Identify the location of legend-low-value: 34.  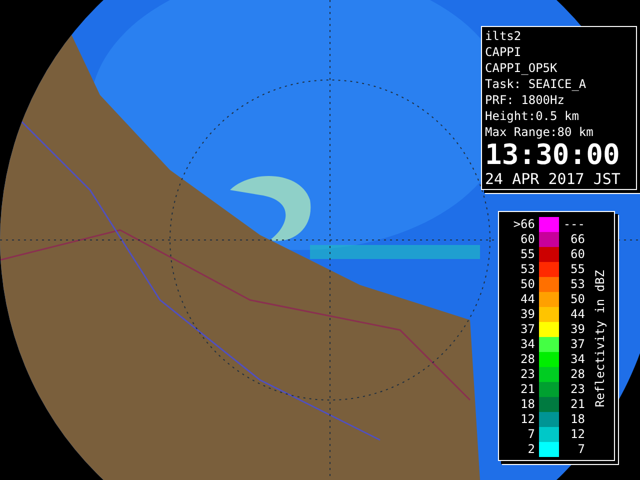
(528, 344).